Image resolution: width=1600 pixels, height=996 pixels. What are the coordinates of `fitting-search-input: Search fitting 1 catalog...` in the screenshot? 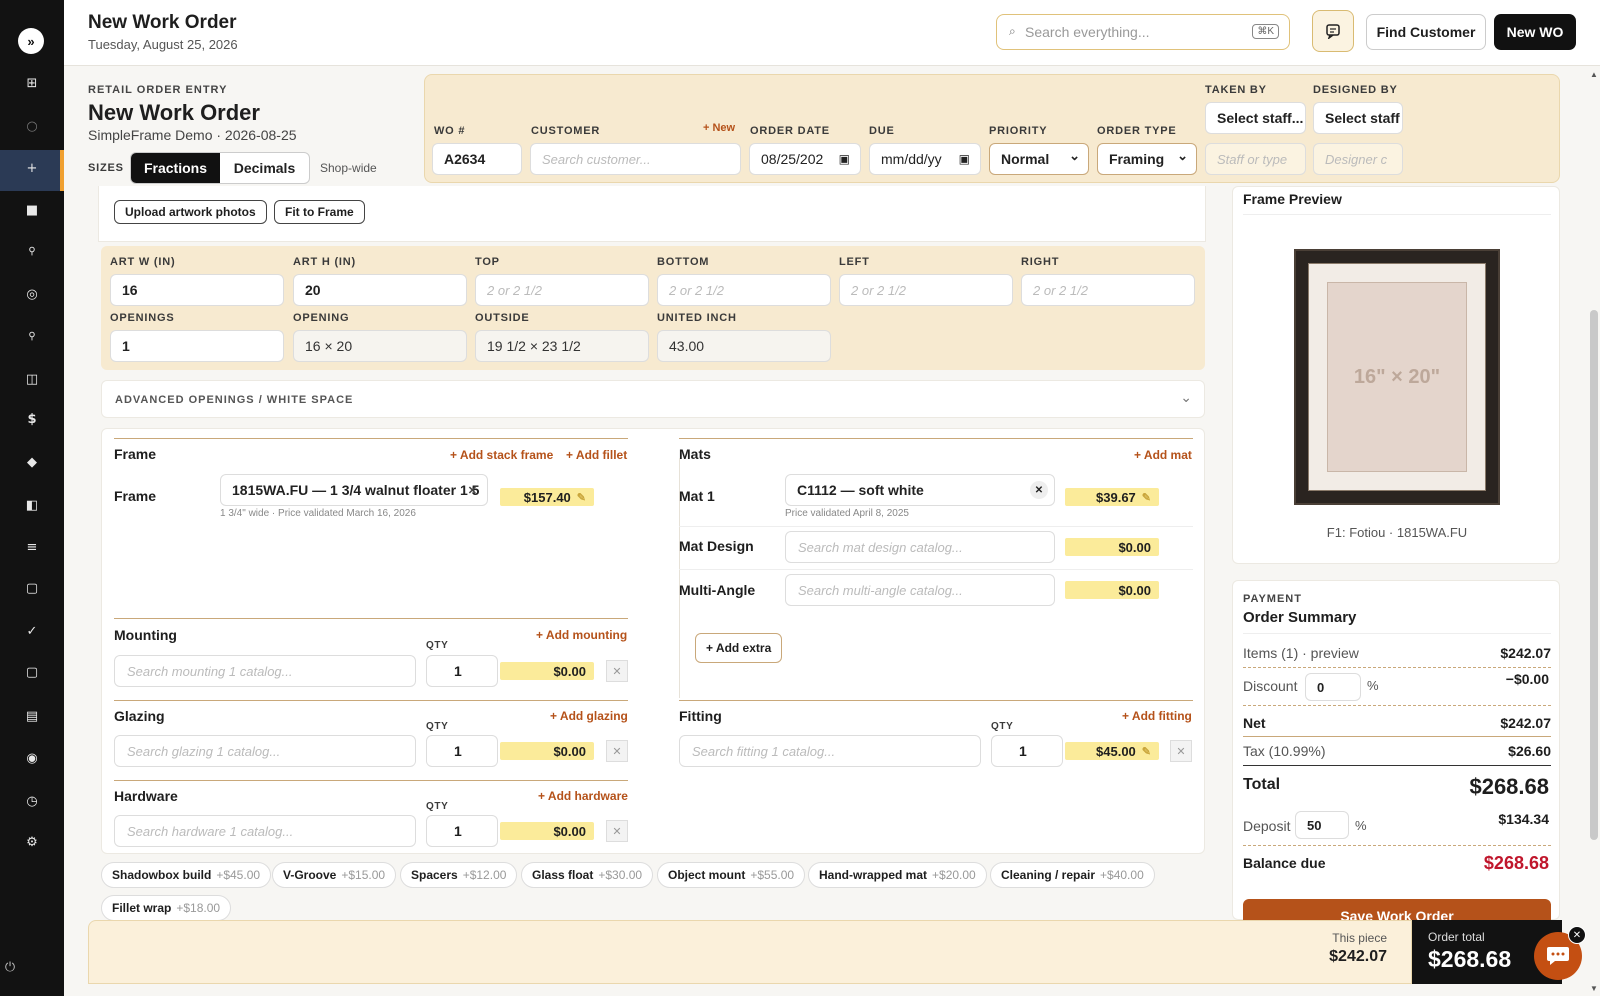 It's located at (830, 751).